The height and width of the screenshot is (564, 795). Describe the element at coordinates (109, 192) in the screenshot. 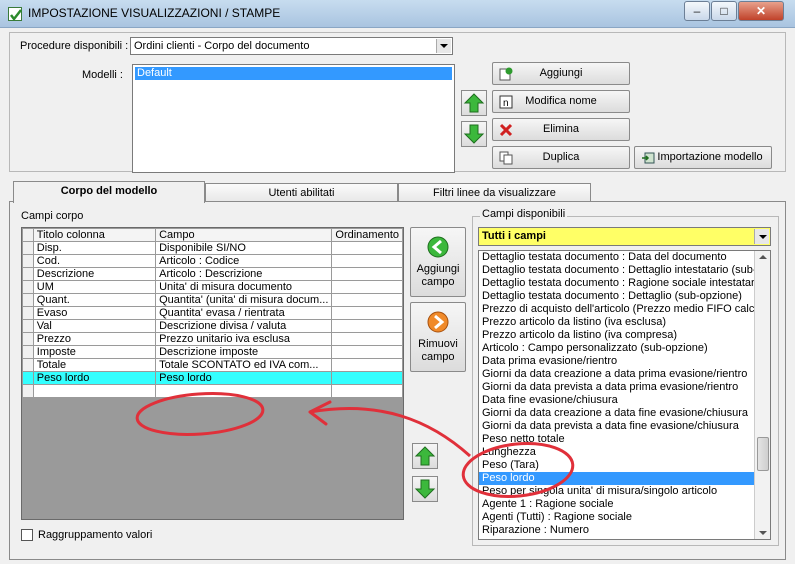

I see `tab-corpo-del-modello: Corpo del modello` at that location.